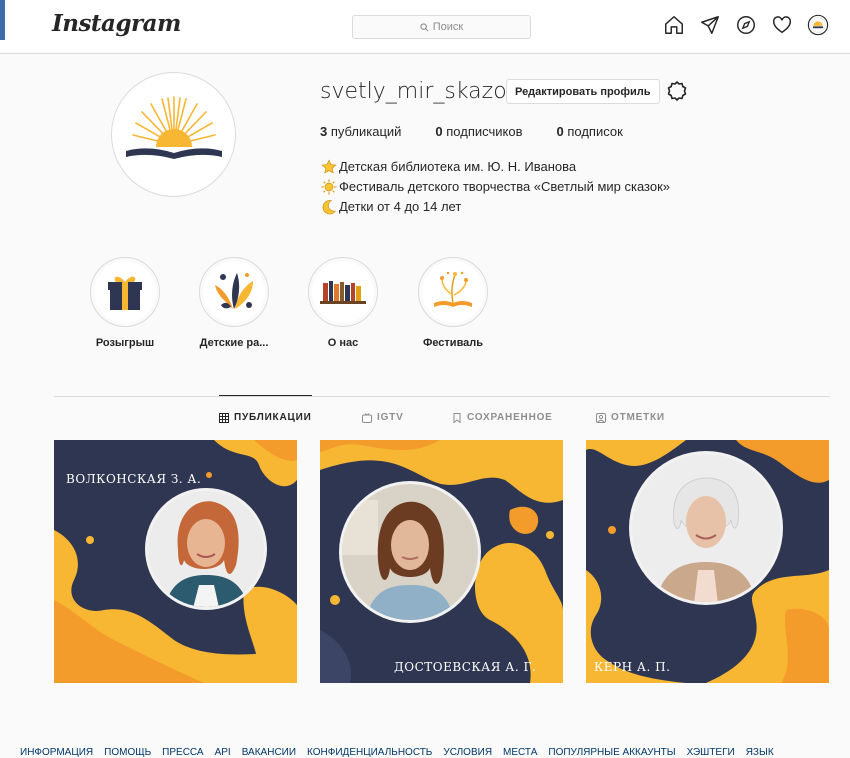 Image resolution: width=850 pixels, height=758 pixels. I want to click on highlight-label: О нас, so click(343, 343).